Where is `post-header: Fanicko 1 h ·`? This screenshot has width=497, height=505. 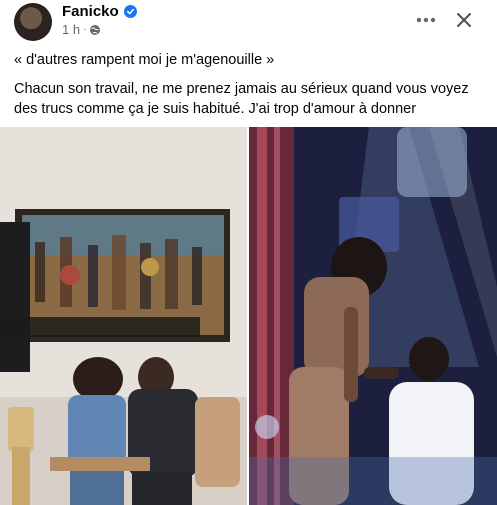
post-header: Fanicko 1 h · is located at coordinates (248, 22).